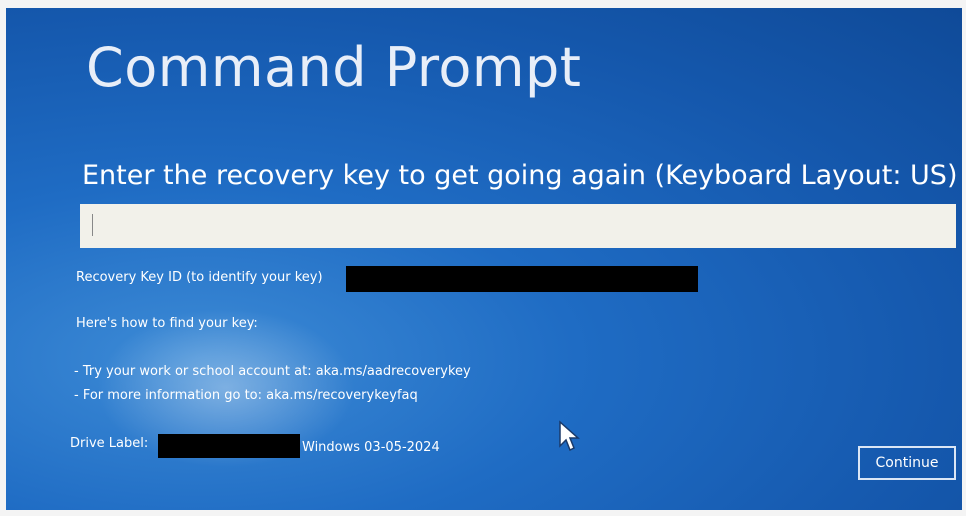  Describe the element at coordinates (522, 279) in the screenshot. I see `recovery-key-id-redacted` at that location.